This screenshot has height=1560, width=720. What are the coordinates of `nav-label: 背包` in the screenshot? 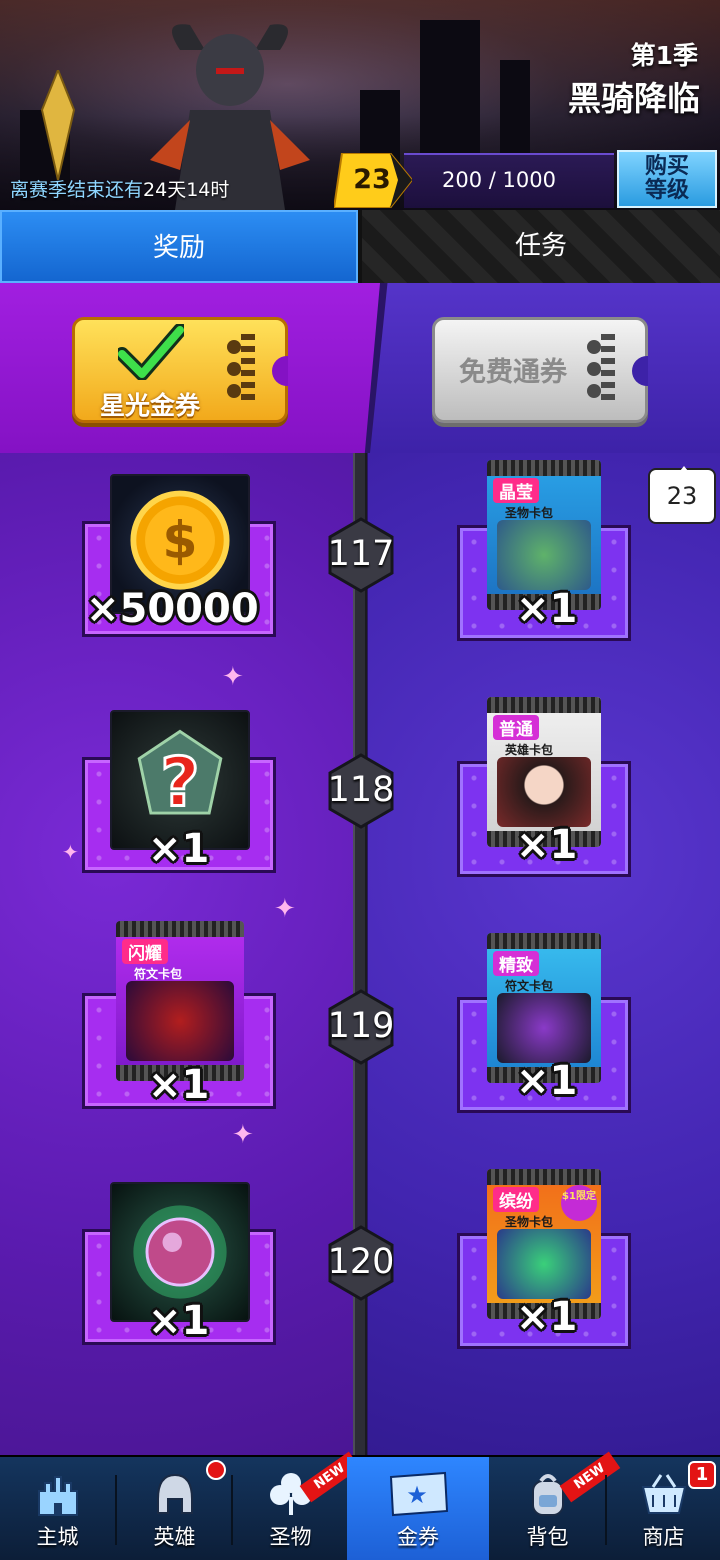 It's located at (547, 1537).